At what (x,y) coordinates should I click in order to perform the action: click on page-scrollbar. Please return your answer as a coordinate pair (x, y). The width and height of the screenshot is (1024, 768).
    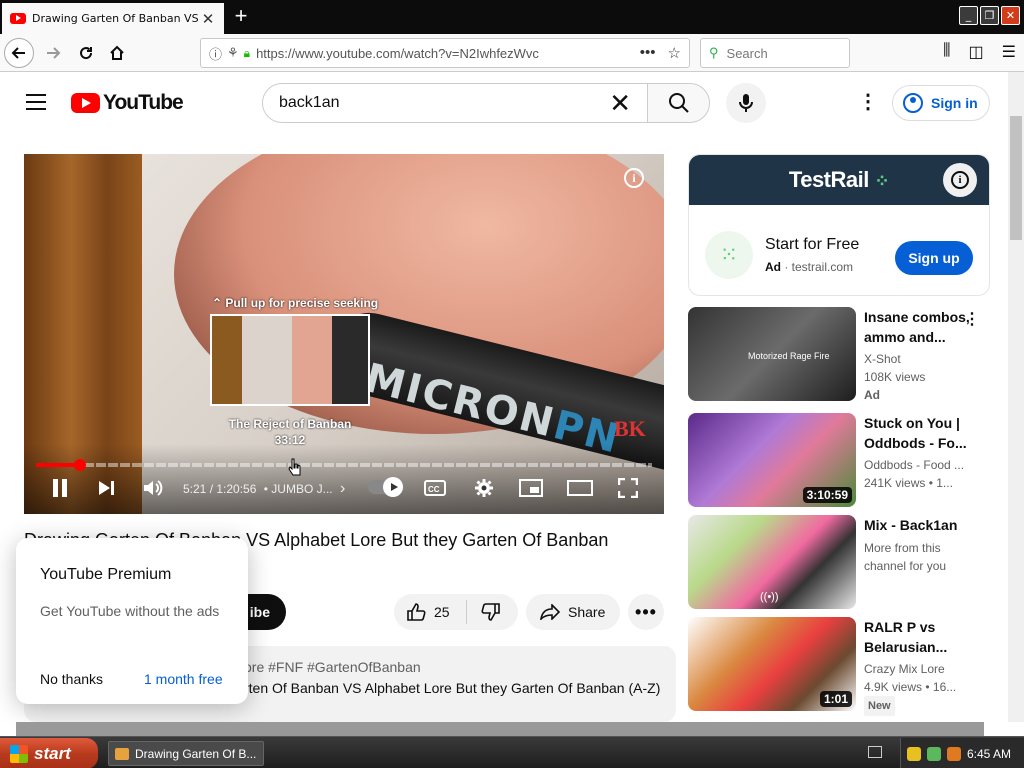
    Looking at the image, I should click on (1016, 397).